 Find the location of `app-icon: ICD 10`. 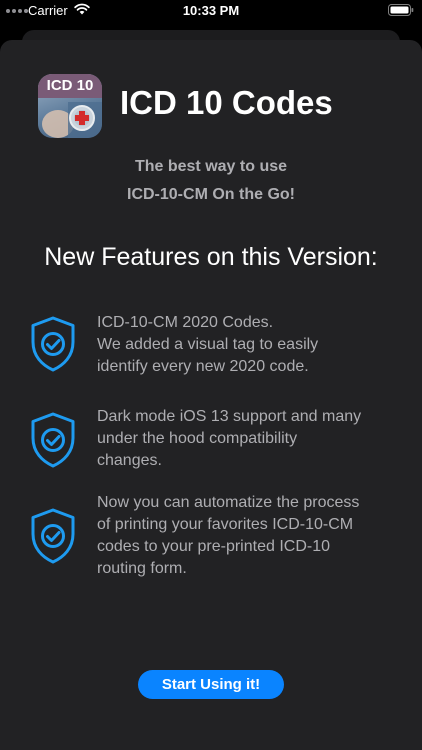

app-icon: ICD 10 is located at coordinates (70, 106).